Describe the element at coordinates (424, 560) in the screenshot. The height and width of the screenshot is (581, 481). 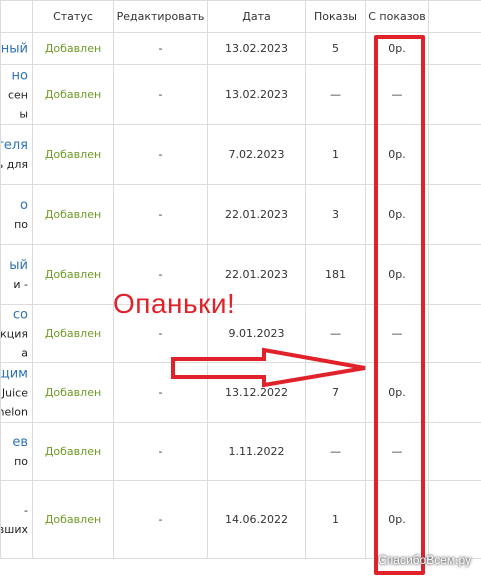
I see `site-watermark: СпасибоВсем.ру` at that location.